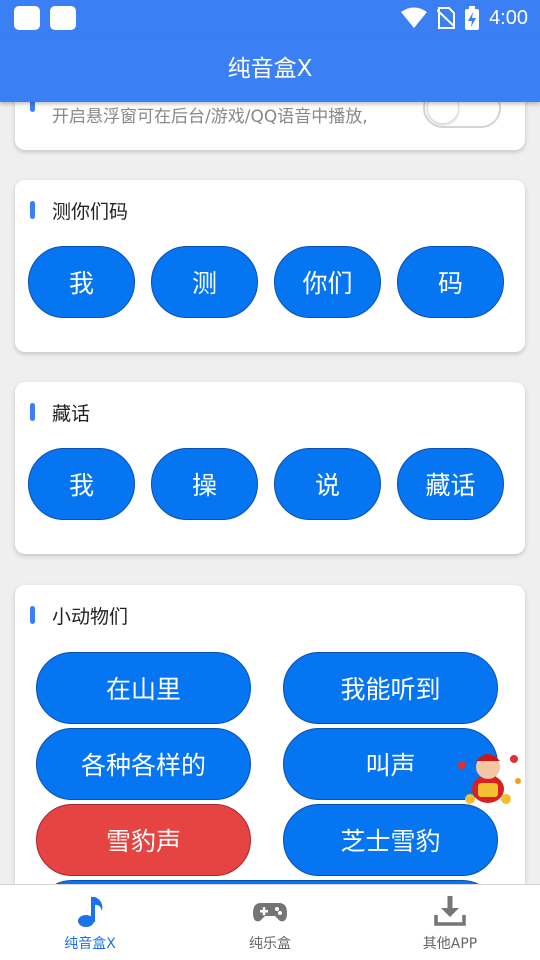  I want to click on floating-mascot-icon, so click(488, 776).